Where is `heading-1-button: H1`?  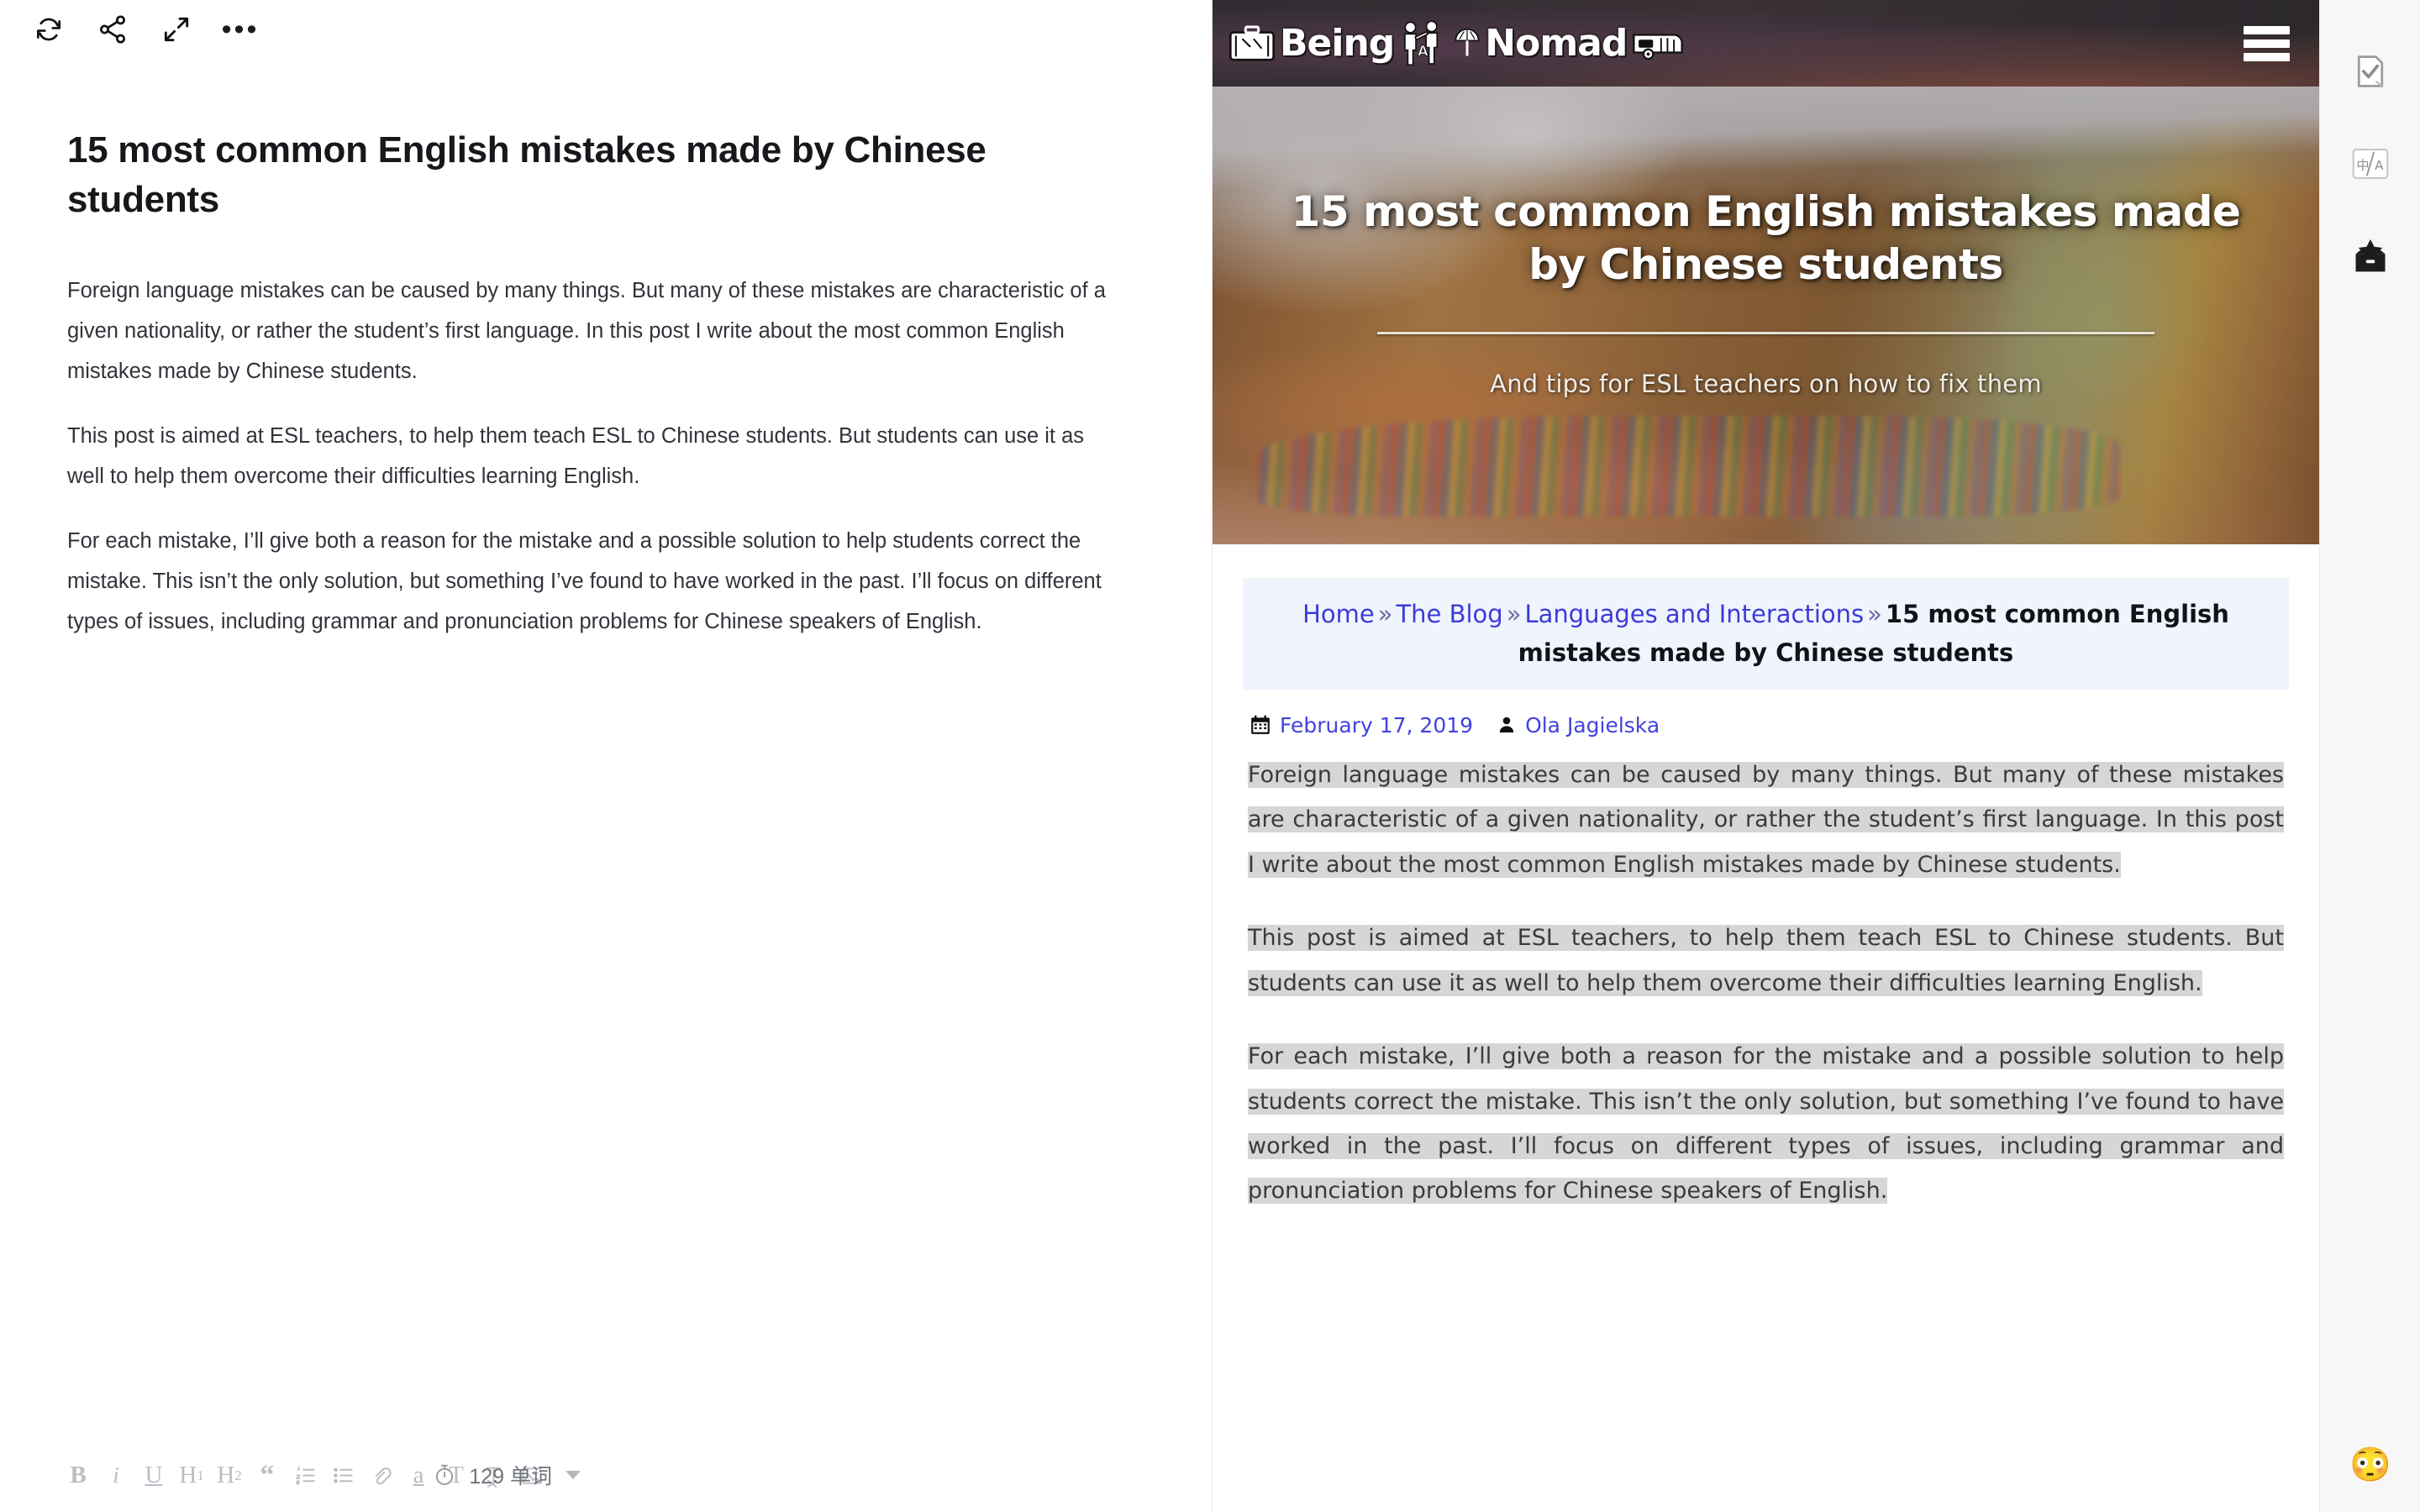 heading-1-button: H1 is located at coordinates (191, 1476).